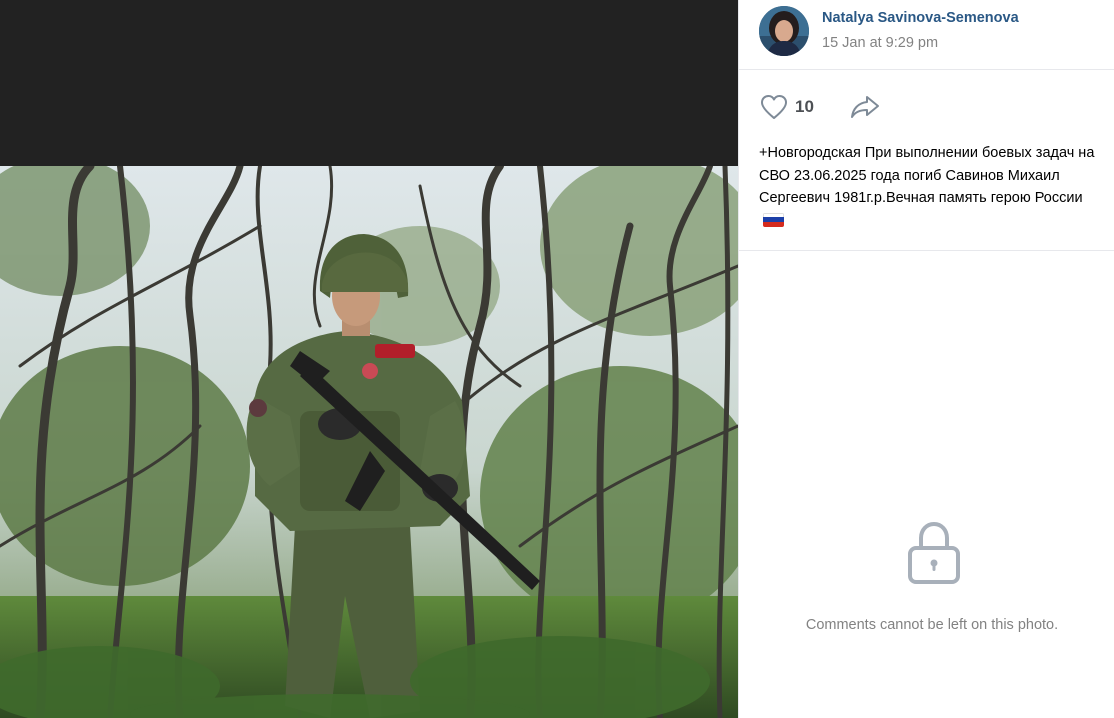  I want to click on russia-flag-icon, so click(773, 219).